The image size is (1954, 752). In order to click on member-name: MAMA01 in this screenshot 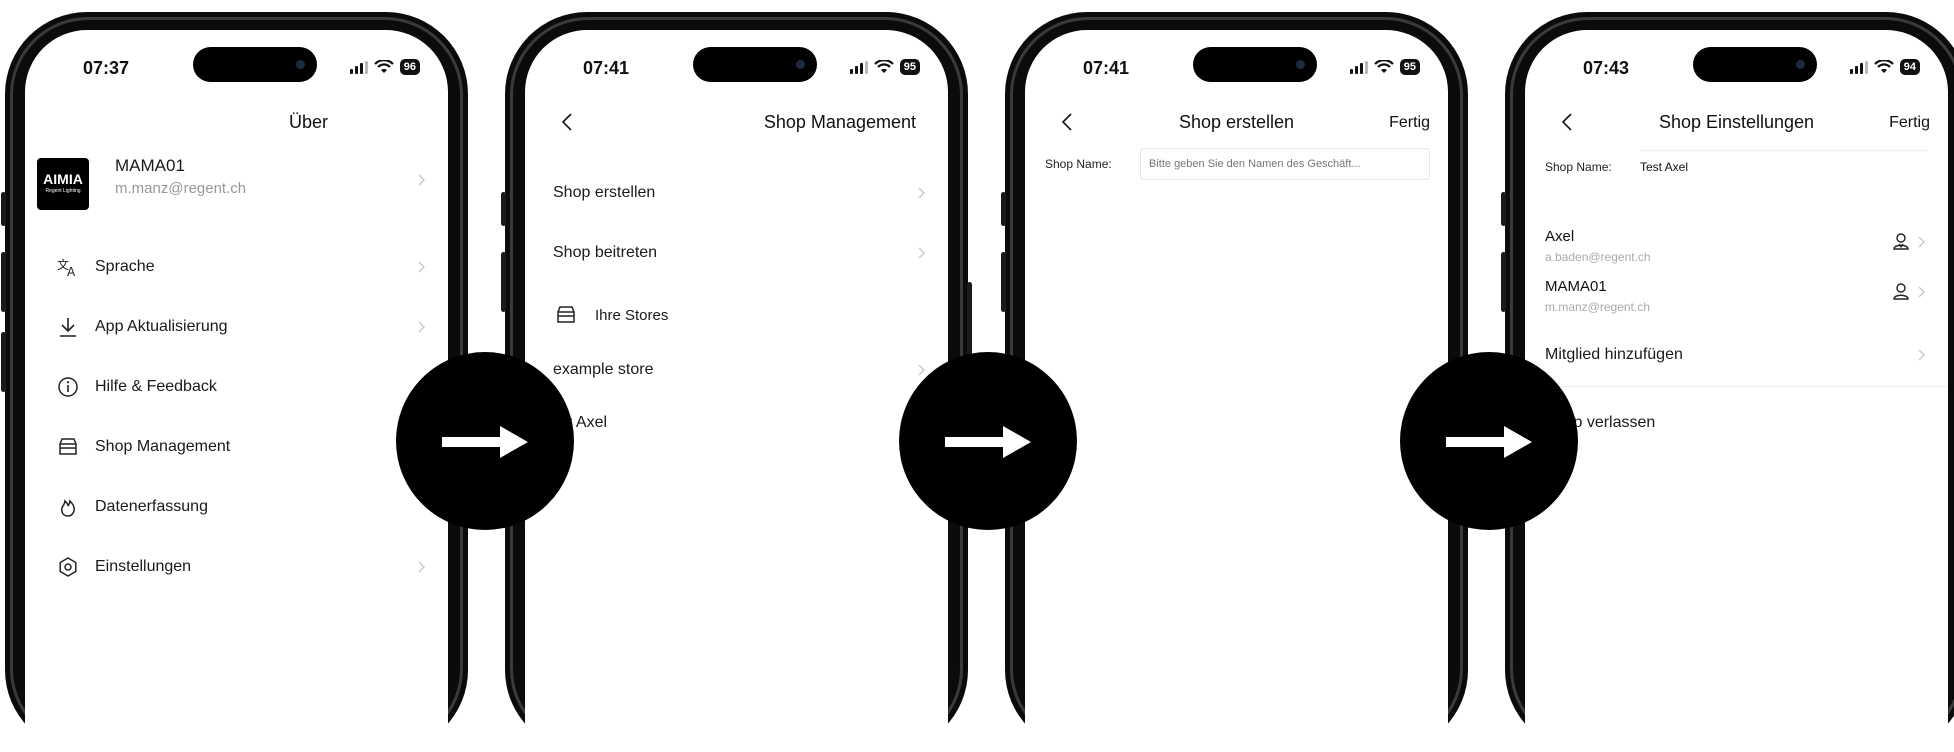, I will do `click(1576, 286)`.